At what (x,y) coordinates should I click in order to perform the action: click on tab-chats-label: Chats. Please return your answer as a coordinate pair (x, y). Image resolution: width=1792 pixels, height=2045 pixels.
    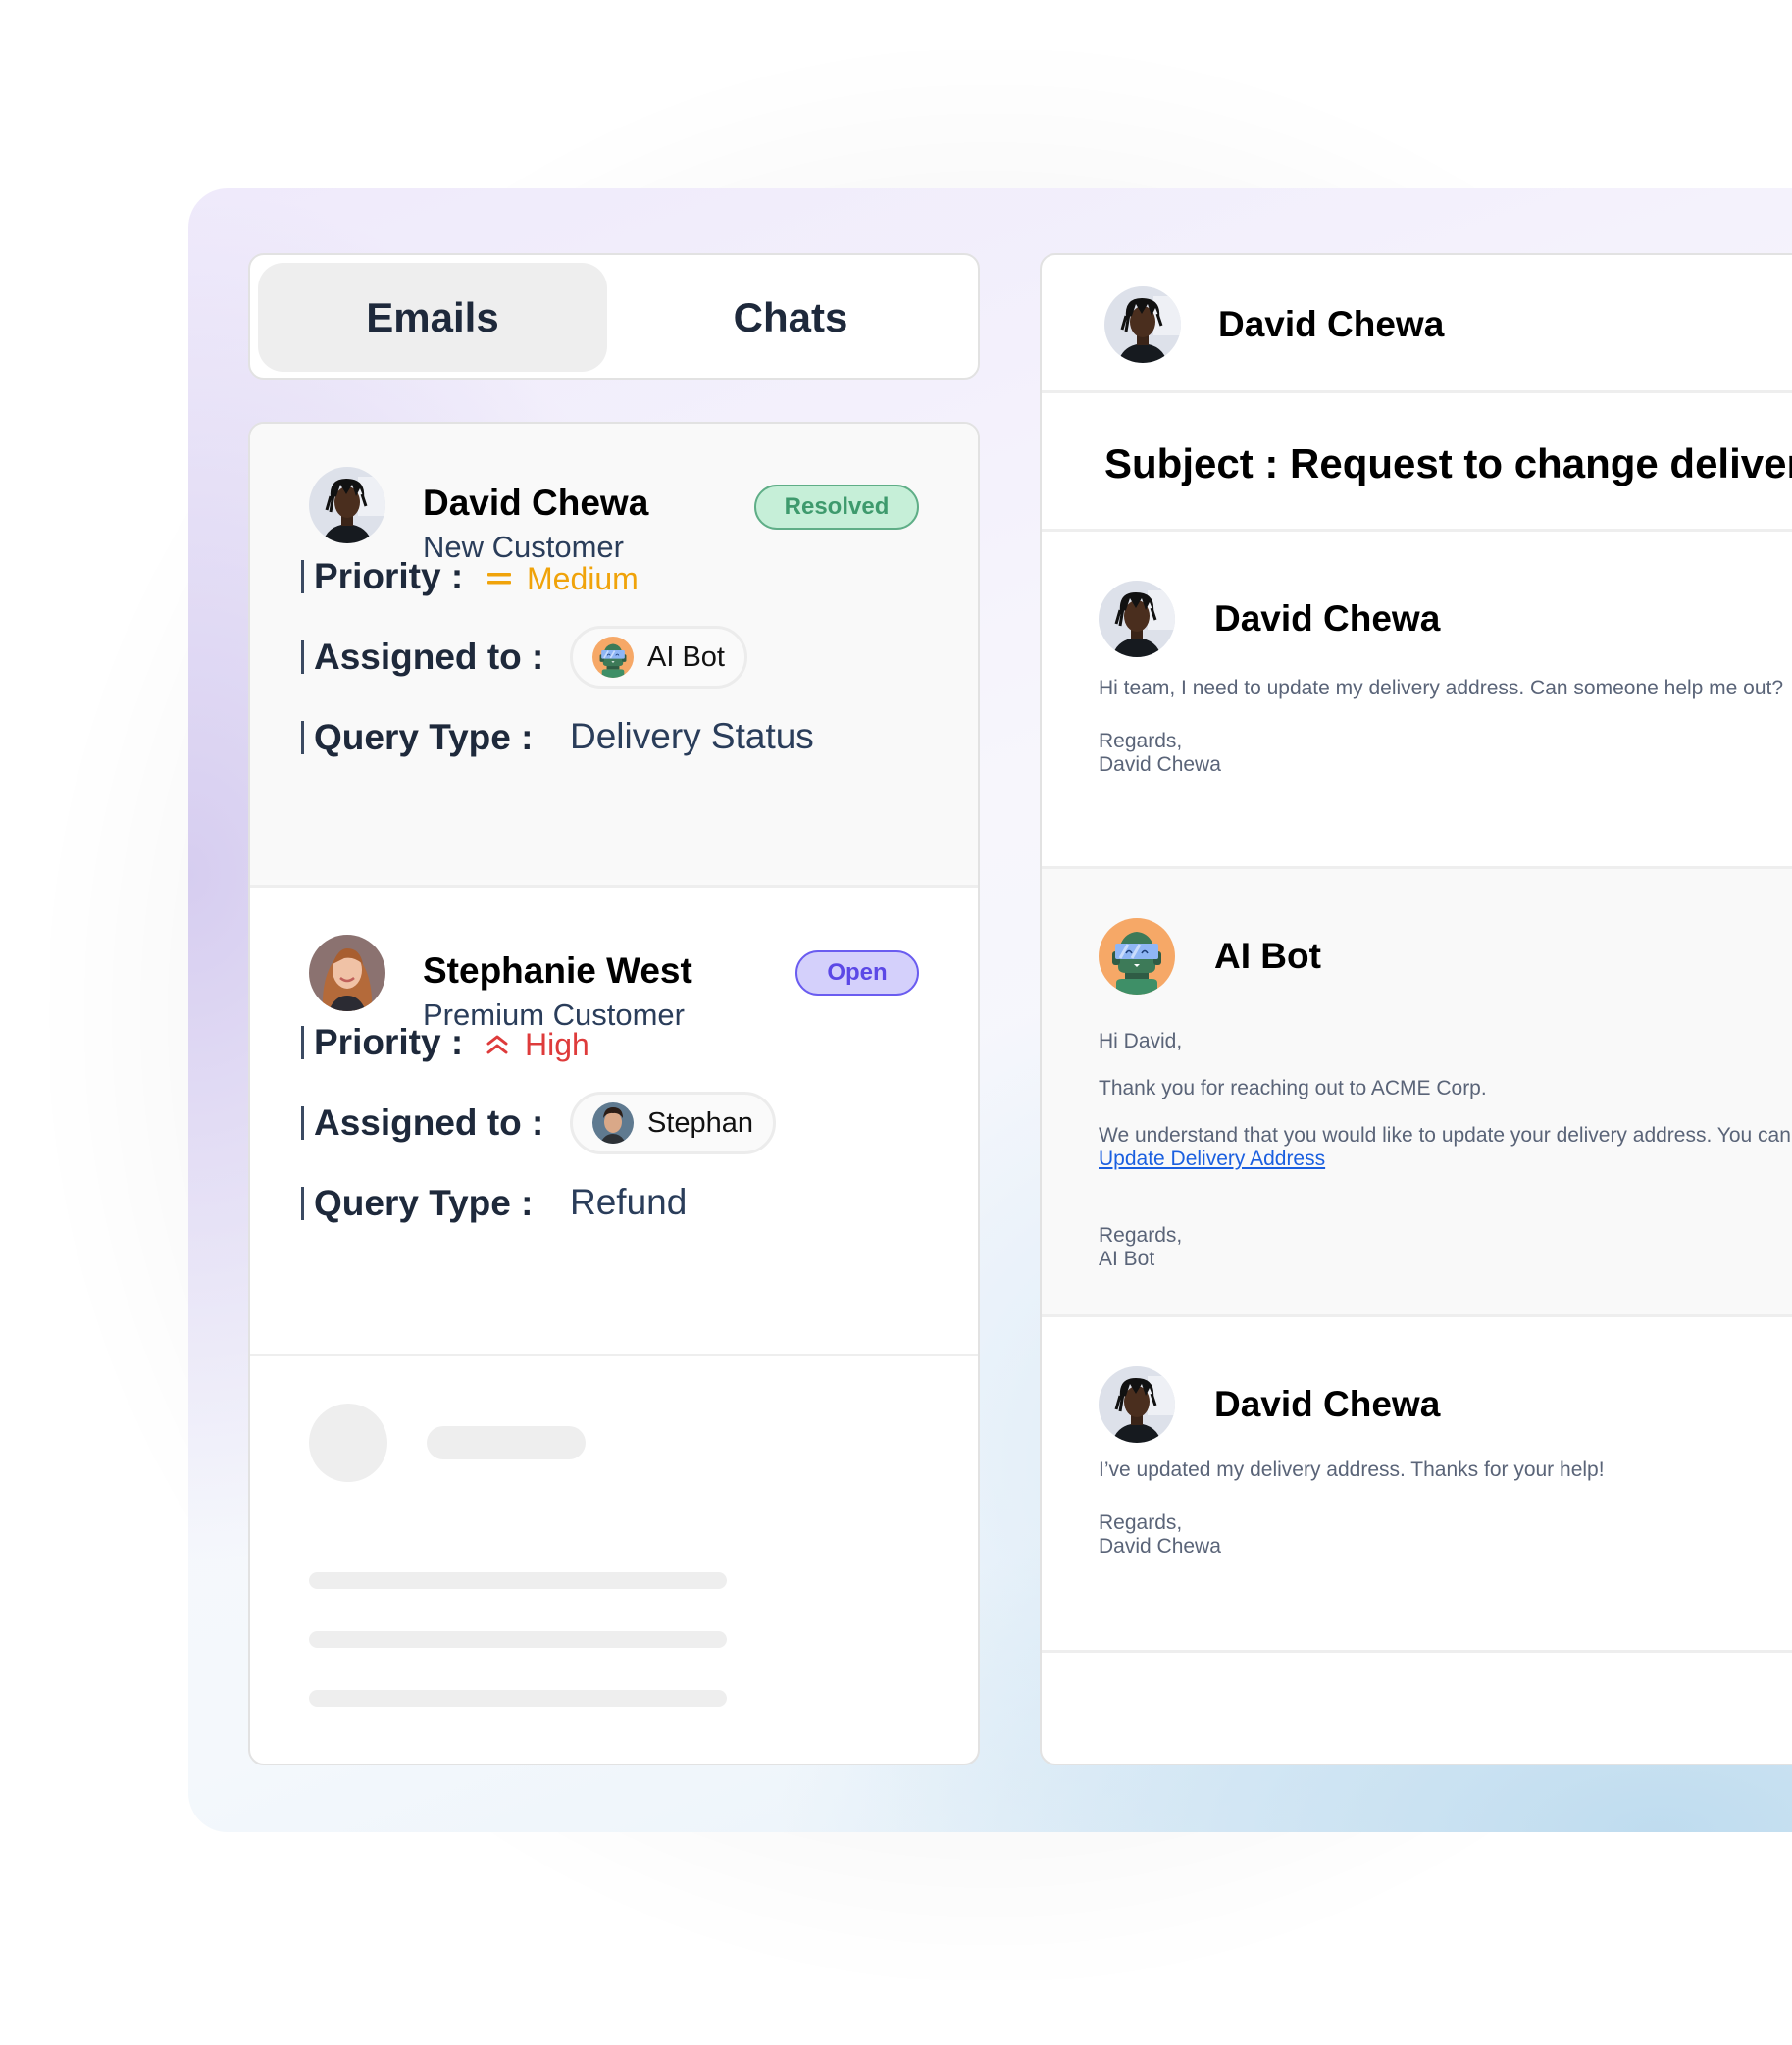
    Looking at the image, I should click on (790, 317).